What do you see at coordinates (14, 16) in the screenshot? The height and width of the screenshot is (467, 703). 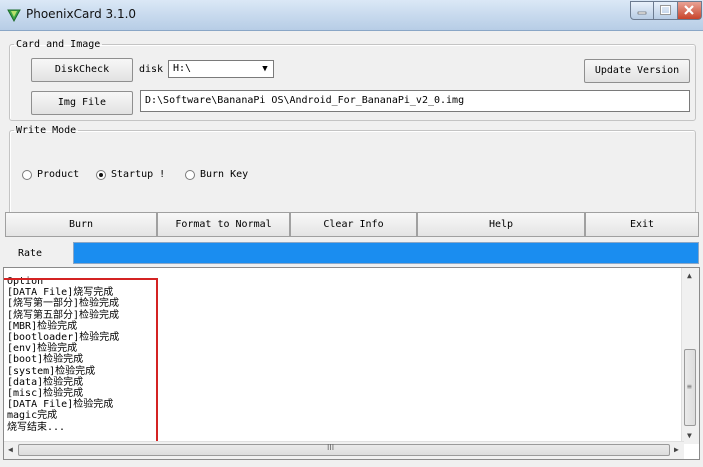 I see `phoenix-card-icon` at bounding box center [14, 16].